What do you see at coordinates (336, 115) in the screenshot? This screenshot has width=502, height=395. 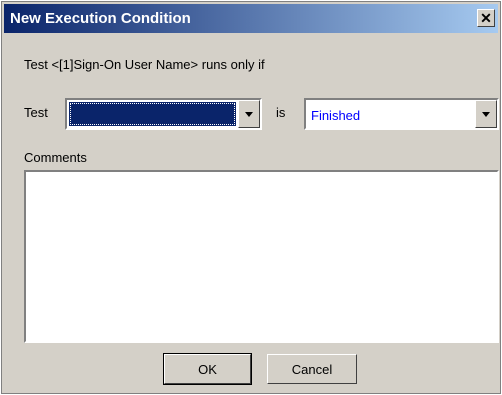 I see `status-select-text: Finished` at bounding box center [336, 115].